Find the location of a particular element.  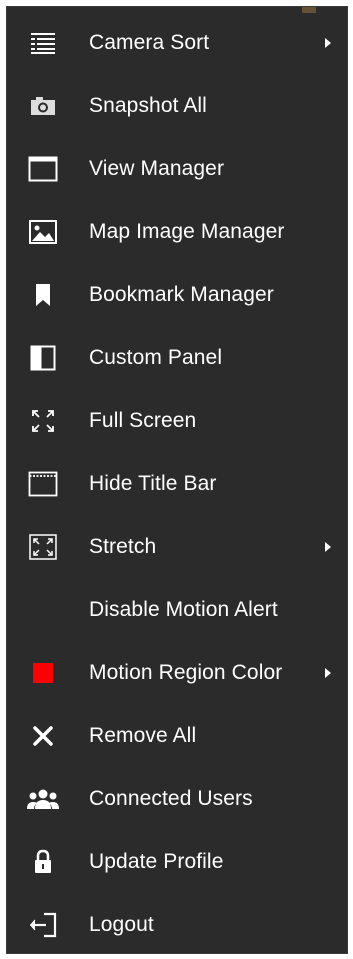

fullscreen-icon is located at coordinates (43, 421).